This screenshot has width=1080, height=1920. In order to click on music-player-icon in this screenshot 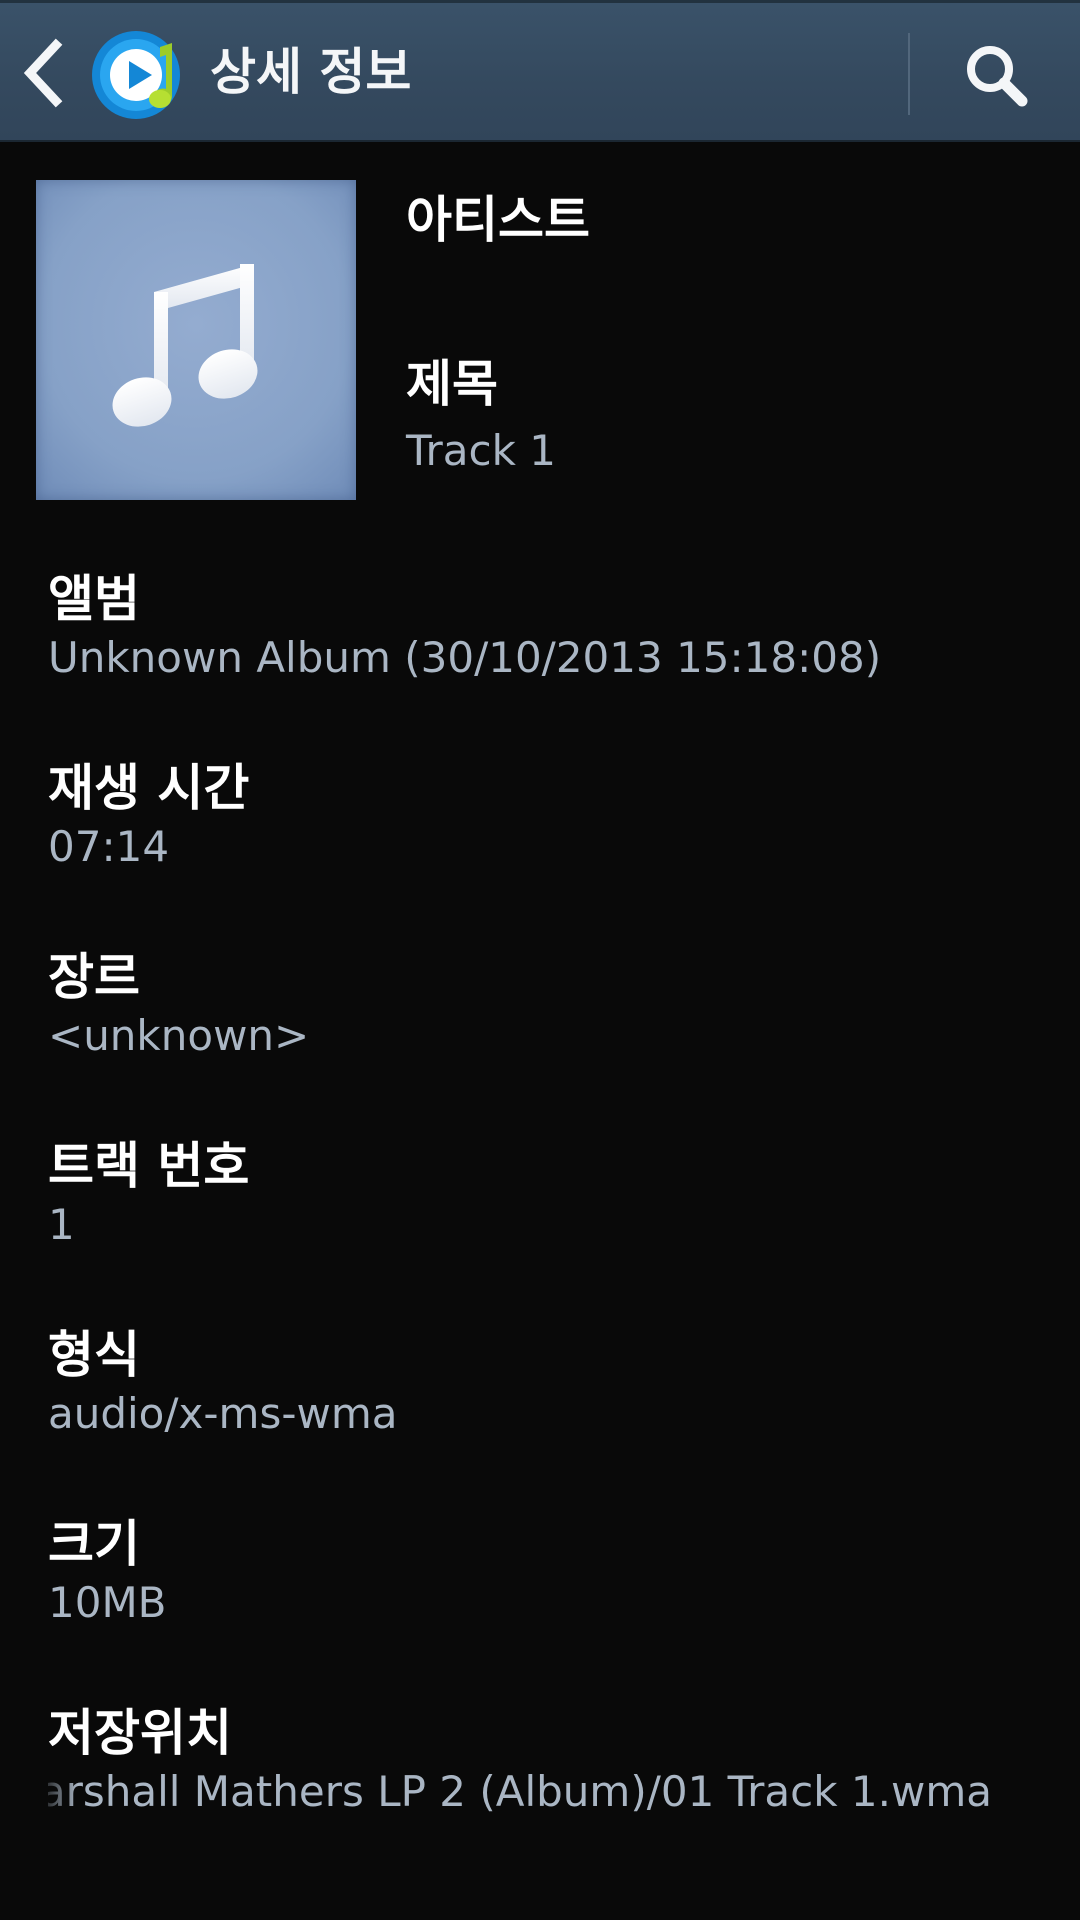, I will do `click(138, 75)`.